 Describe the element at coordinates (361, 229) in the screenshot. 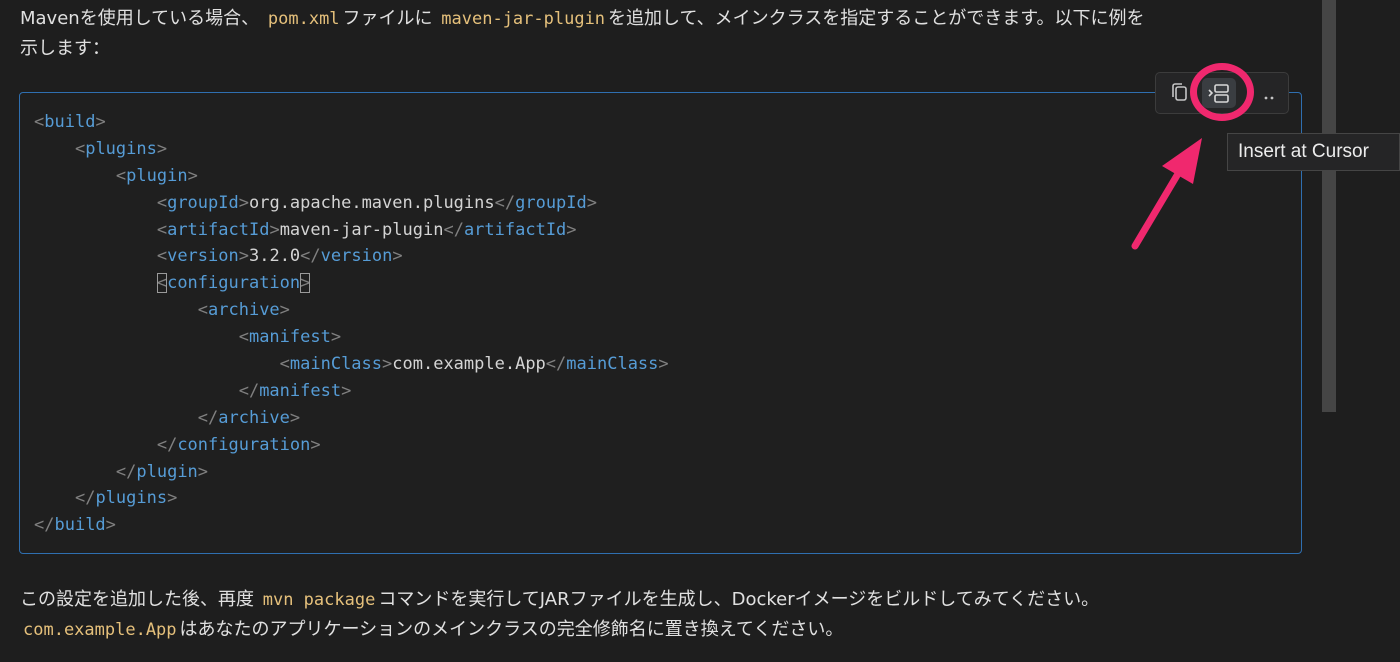

I see `tag-text: maven-jar-plugin` at that location.